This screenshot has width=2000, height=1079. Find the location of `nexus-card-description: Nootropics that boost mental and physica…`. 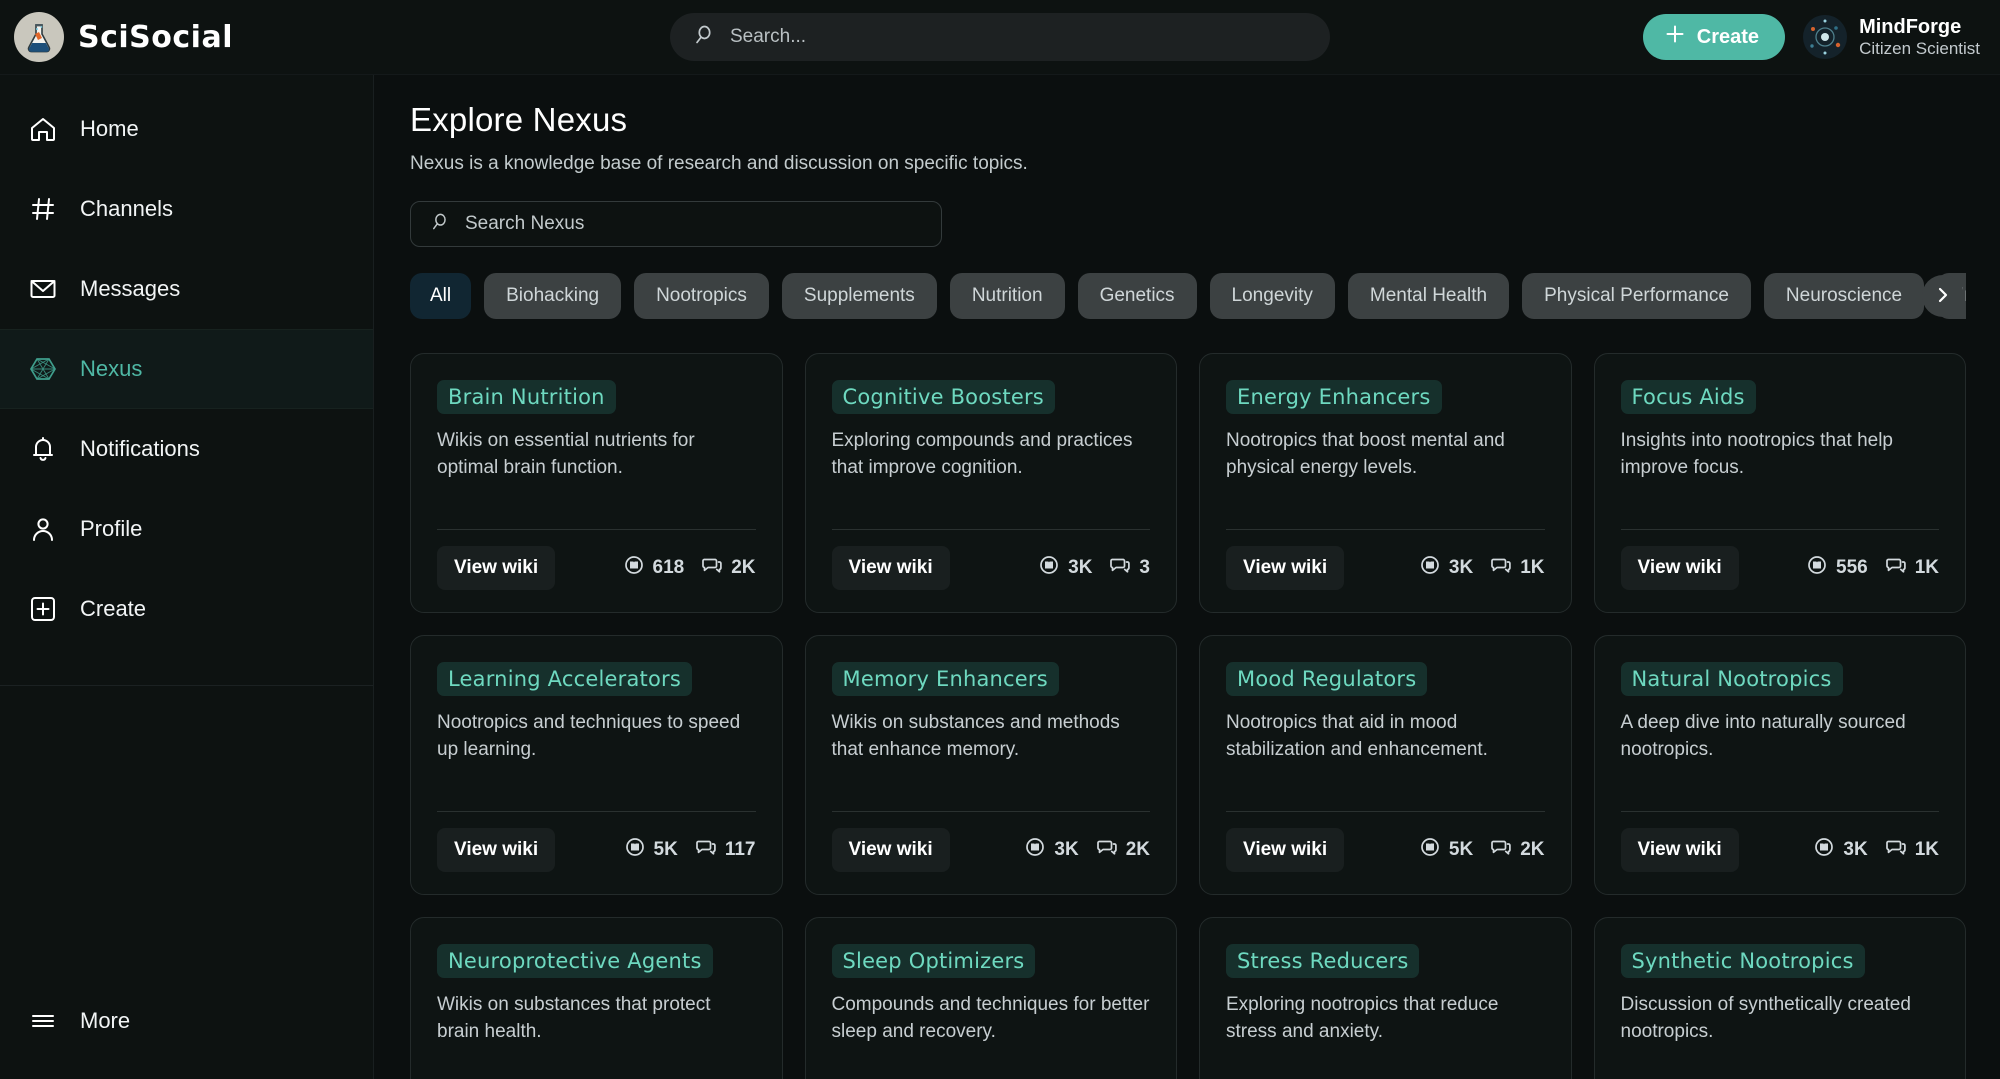

nexus-card-description: Nootropics that boost mental and physica… is located at coordinates (1365, 454).